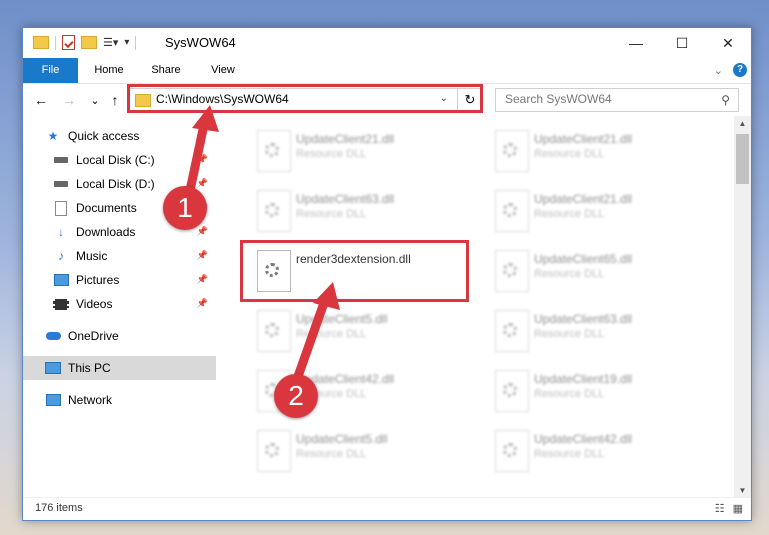  Describe the element at coordinates (326, 296) in the screenshot. I see `arrow-2-head` at that location.